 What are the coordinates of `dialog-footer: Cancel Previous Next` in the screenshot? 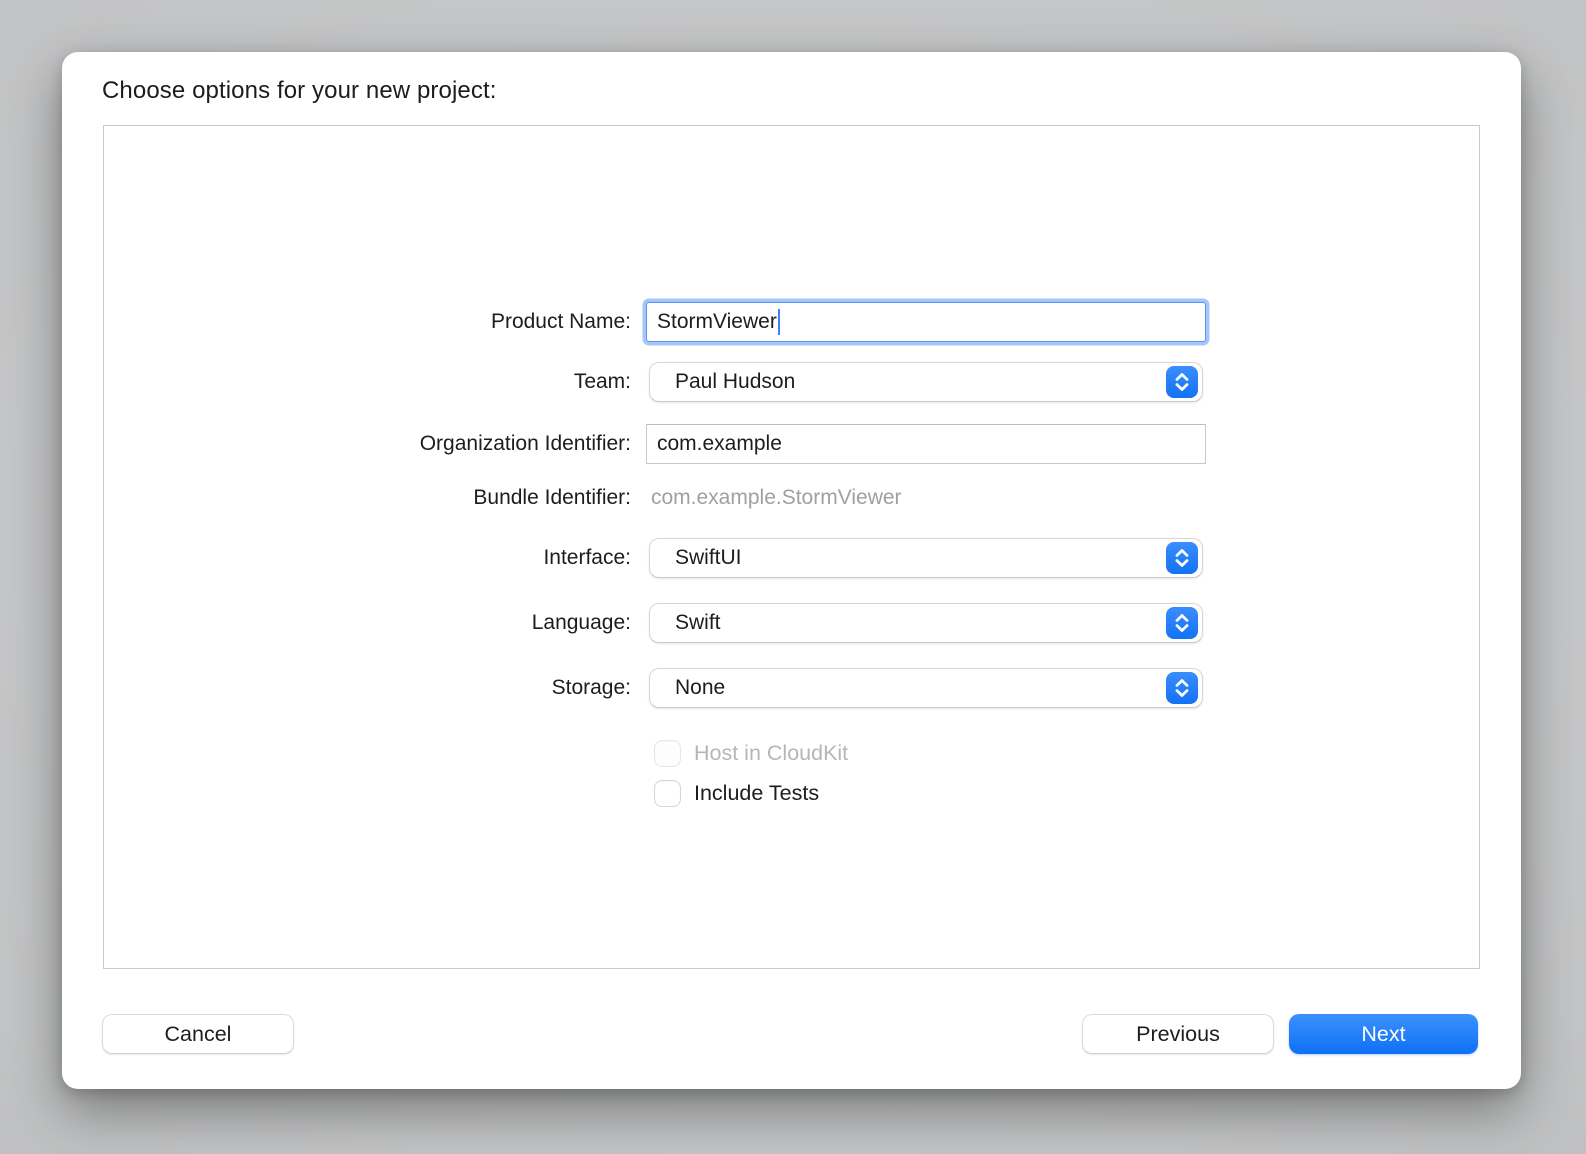 It's located at (790, 1034).